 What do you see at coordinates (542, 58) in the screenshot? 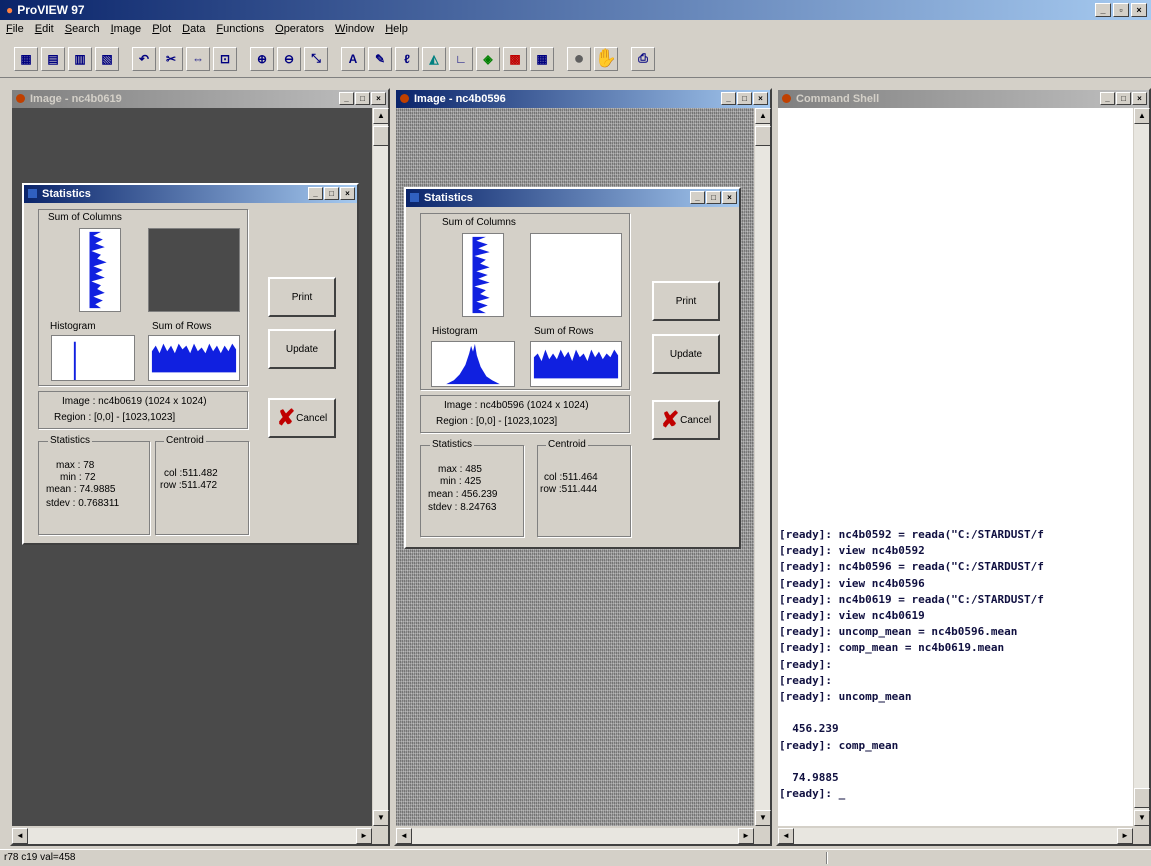
I see `grid-icon: ▦` at bounding box center [542, 58].